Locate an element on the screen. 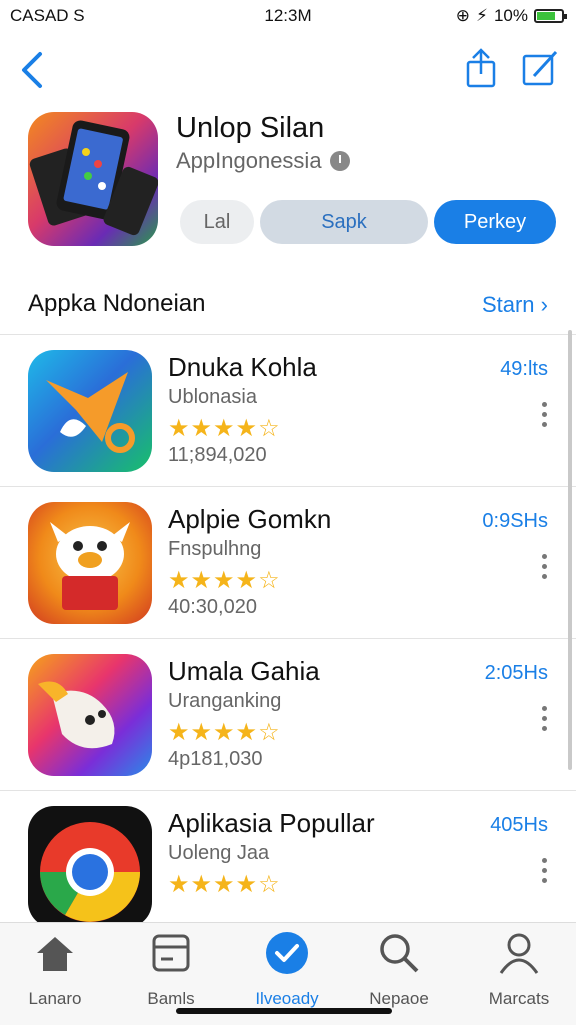 This screenshot has height=1025, width=576. tab-label: Lanaro is located at coordinates (55, 998).